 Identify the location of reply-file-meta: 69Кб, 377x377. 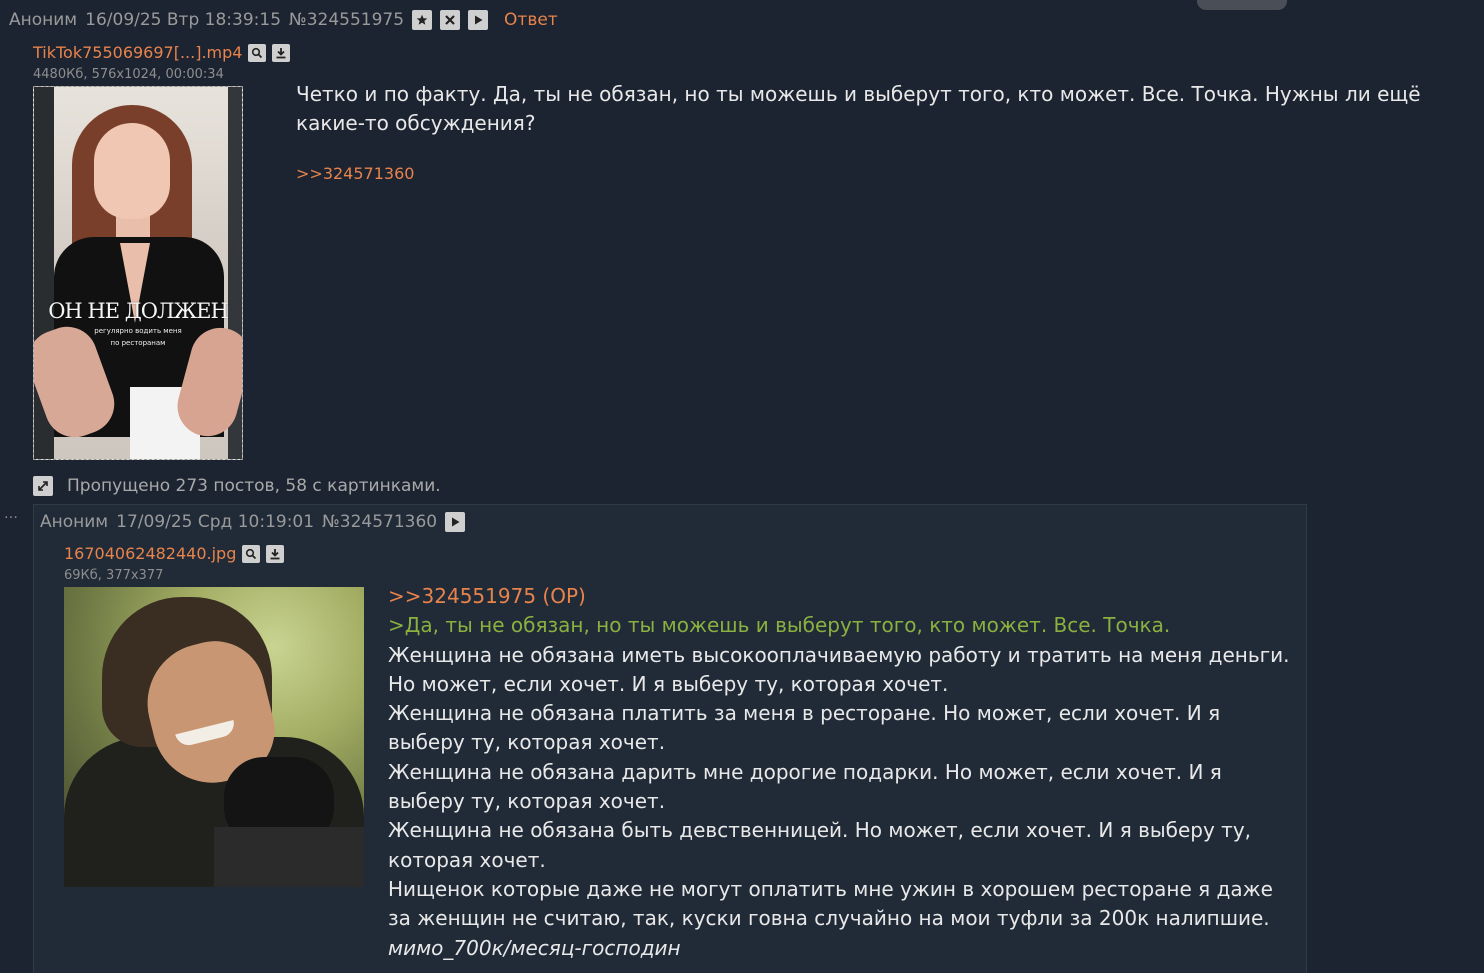
(114, 575).